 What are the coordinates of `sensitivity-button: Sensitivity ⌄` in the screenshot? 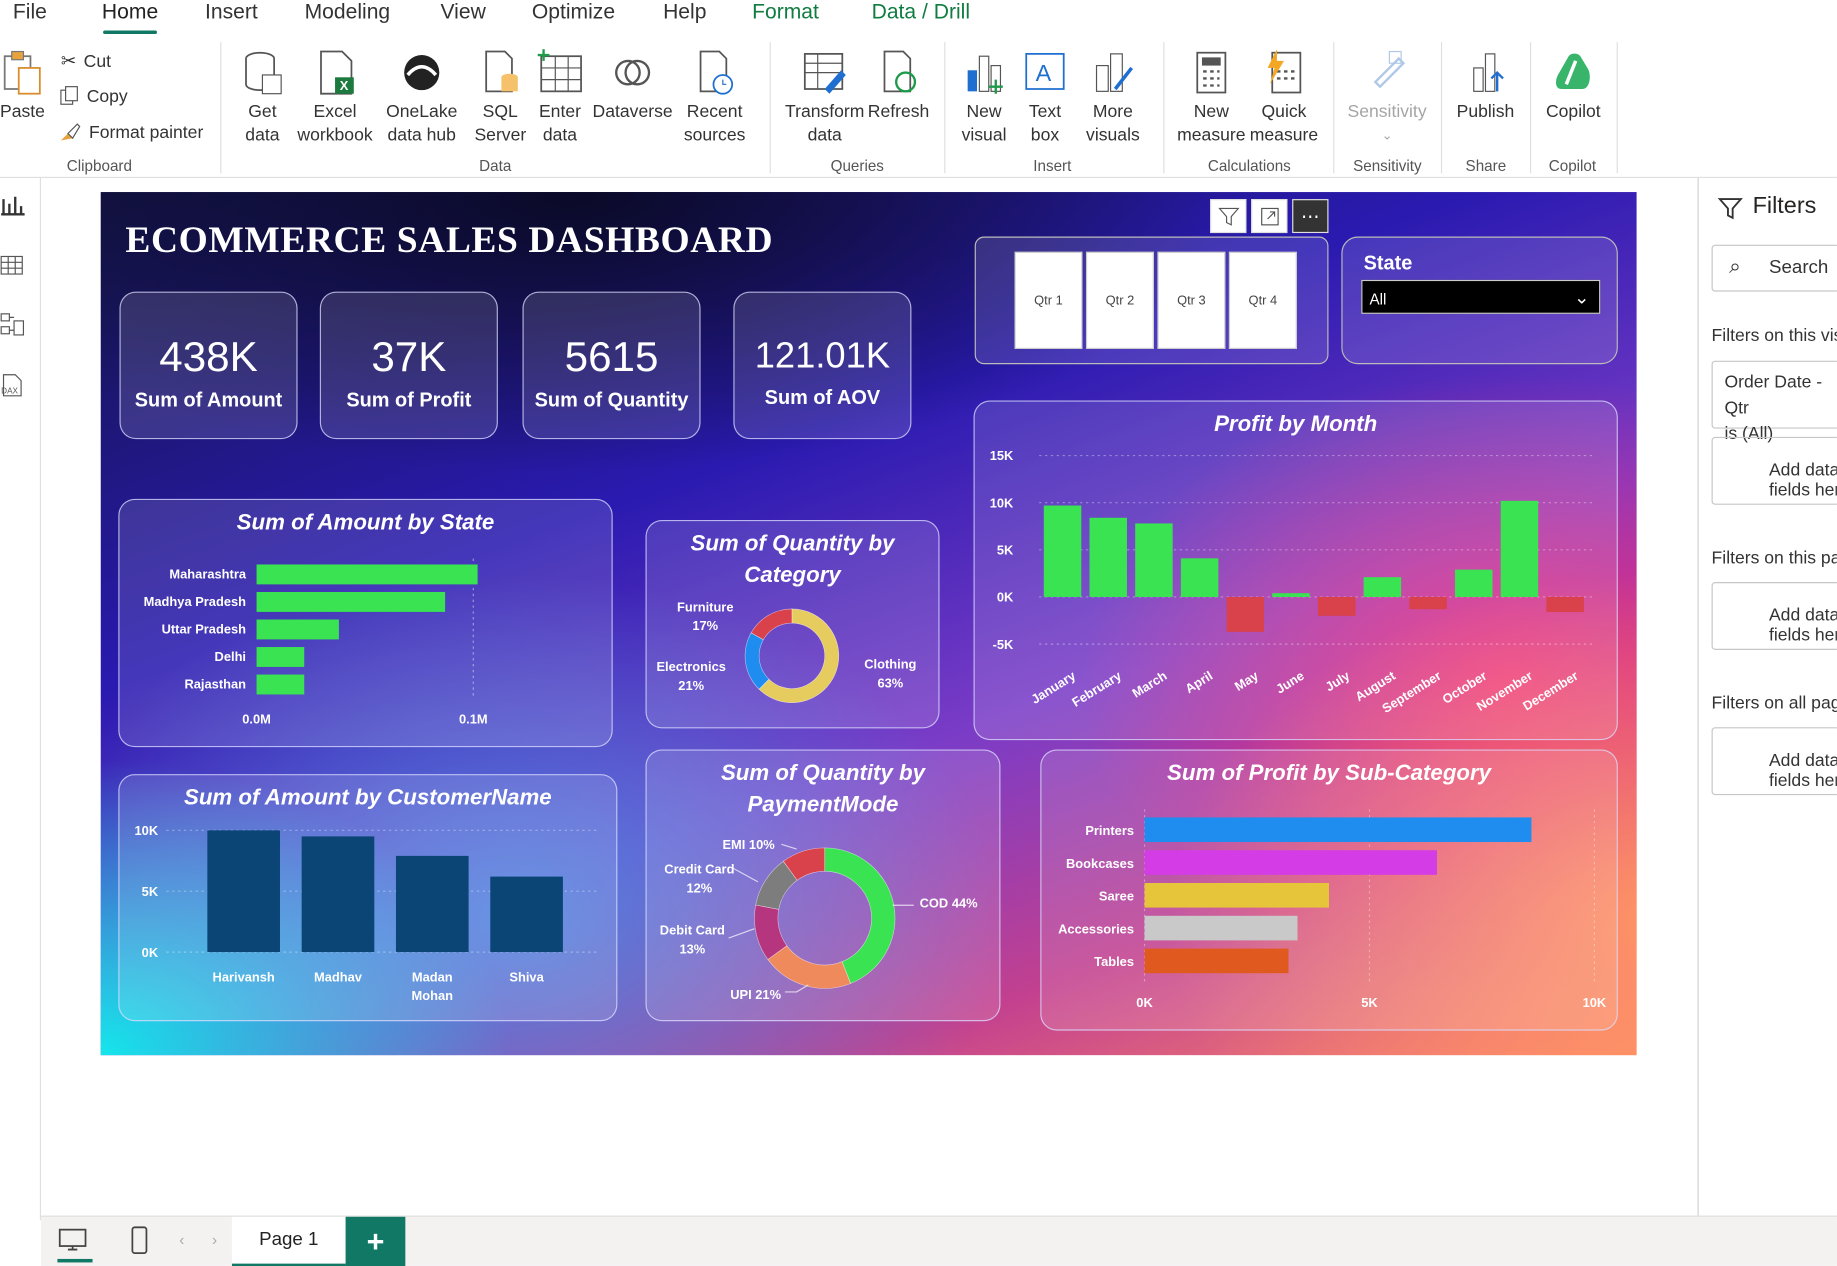 It's located at (1387, 98).